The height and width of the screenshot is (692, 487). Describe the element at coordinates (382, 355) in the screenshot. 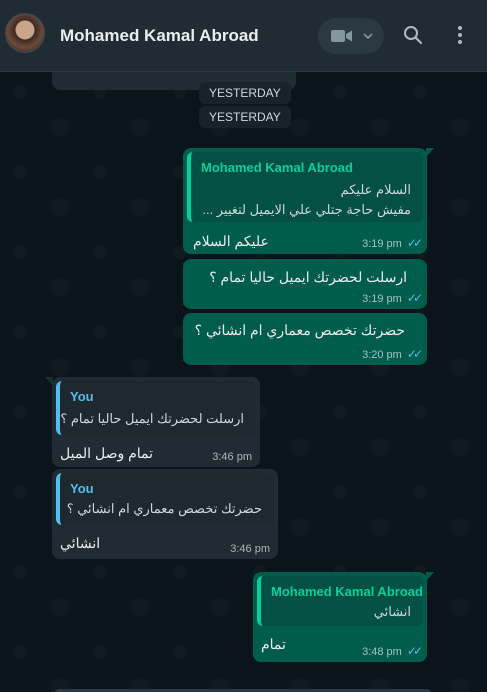

I see `message-time: 3:20 pm` at that location.